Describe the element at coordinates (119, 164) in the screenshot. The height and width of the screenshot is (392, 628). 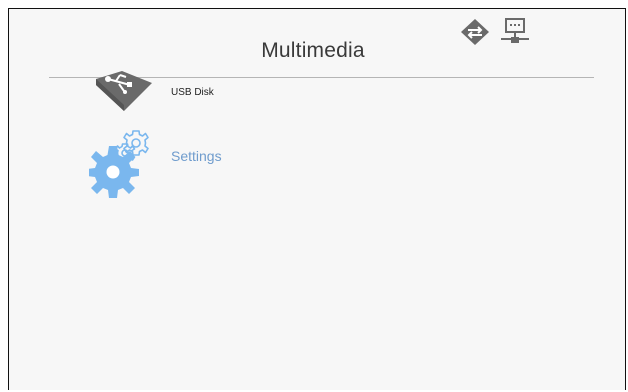
I see `settings-gears-icon` at that location.